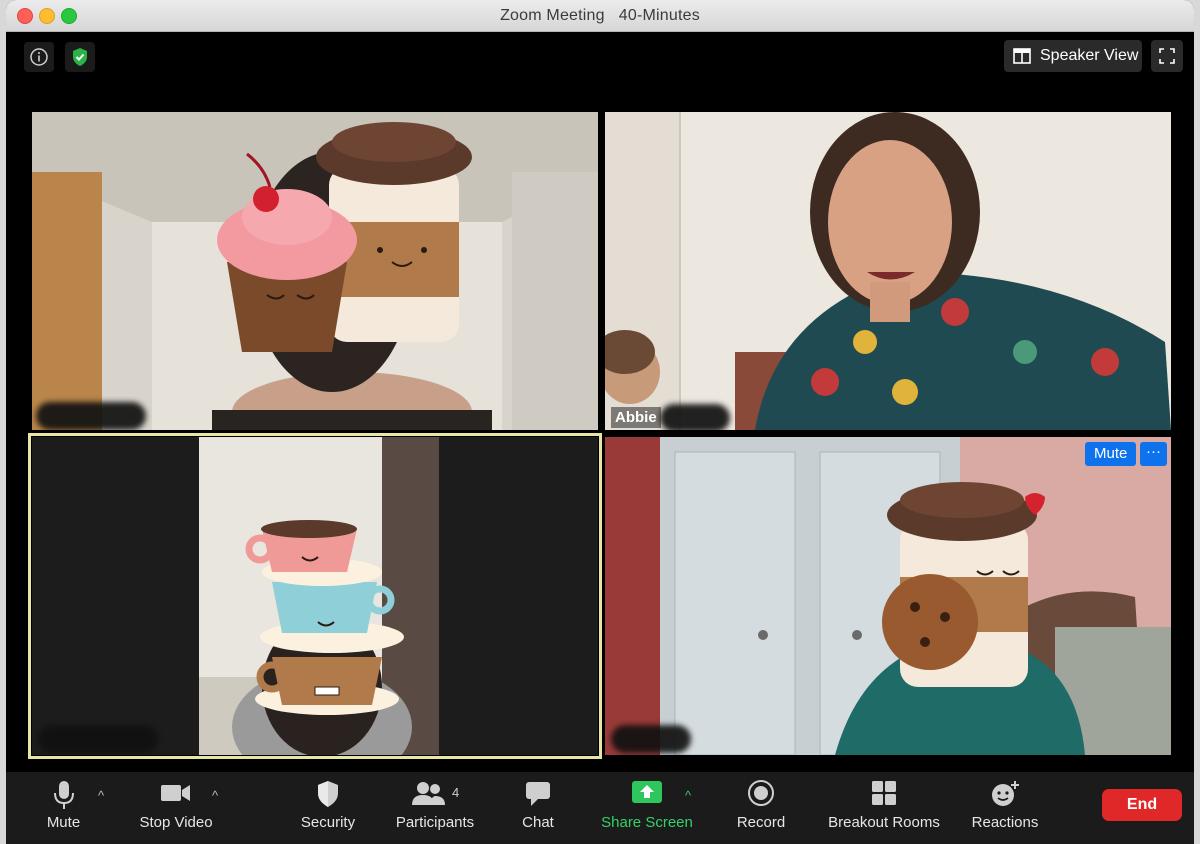 Image resolution: width=1200 pixels, height=844 pixels. Describe the element at coordinates (647, 822) in the screenshot. I see `share-screen-label: Share Screen` at that location.